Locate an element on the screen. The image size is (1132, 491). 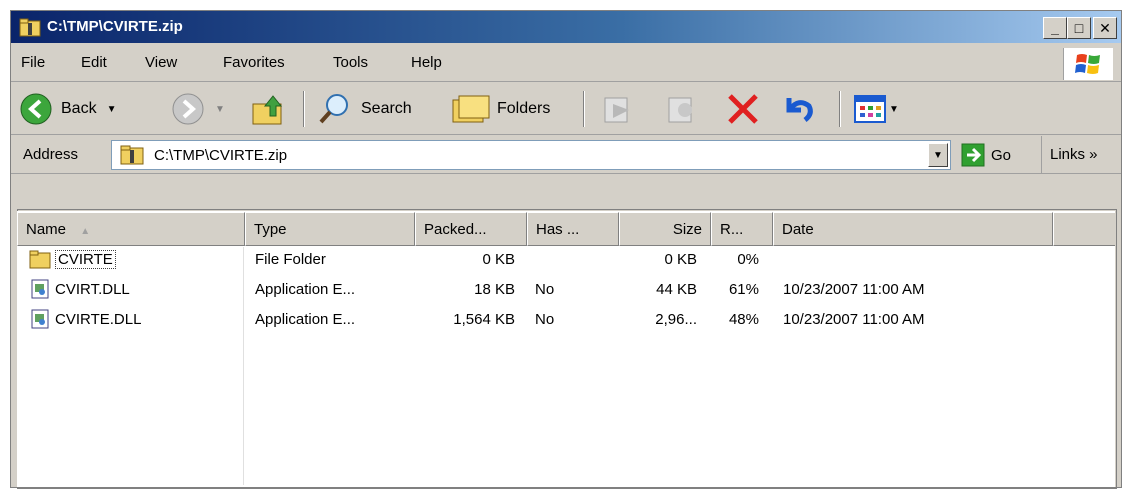
up-folder-icon is located at coordinates (267, 110).